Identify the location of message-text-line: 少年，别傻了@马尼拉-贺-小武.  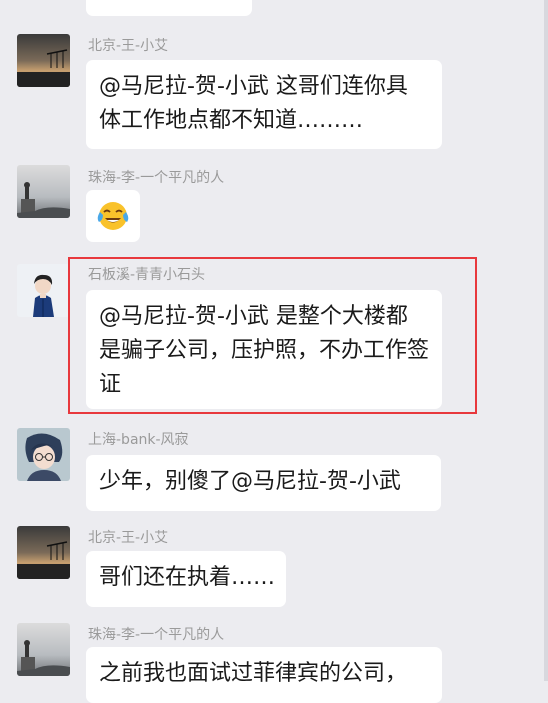
(250, 481).